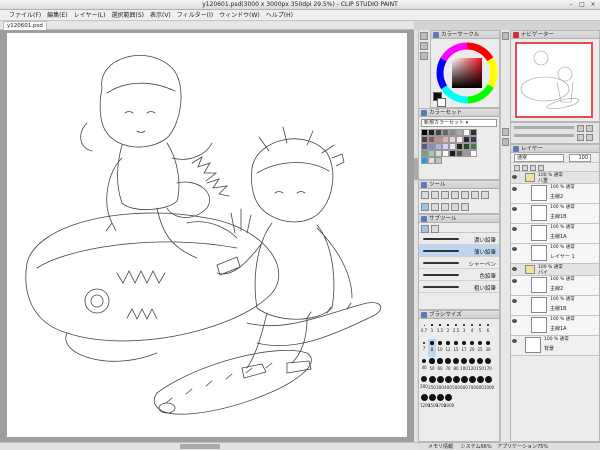 This screenshot has height=450, width=600. Describe the element at coordinates (456, 330) in the screenshot. I see `brush-size-cell: 2.5` at that location.